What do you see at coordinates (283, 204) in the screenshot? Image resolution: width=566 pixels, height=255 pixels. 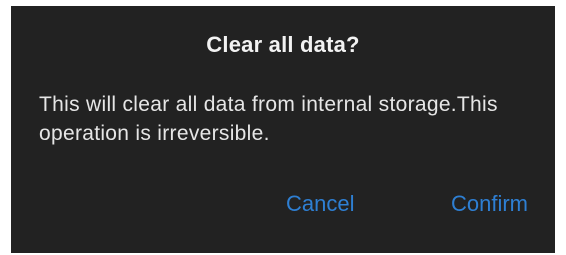 I see `dialog-actions: Cancel Confirm` at bounding box center [283, 204].